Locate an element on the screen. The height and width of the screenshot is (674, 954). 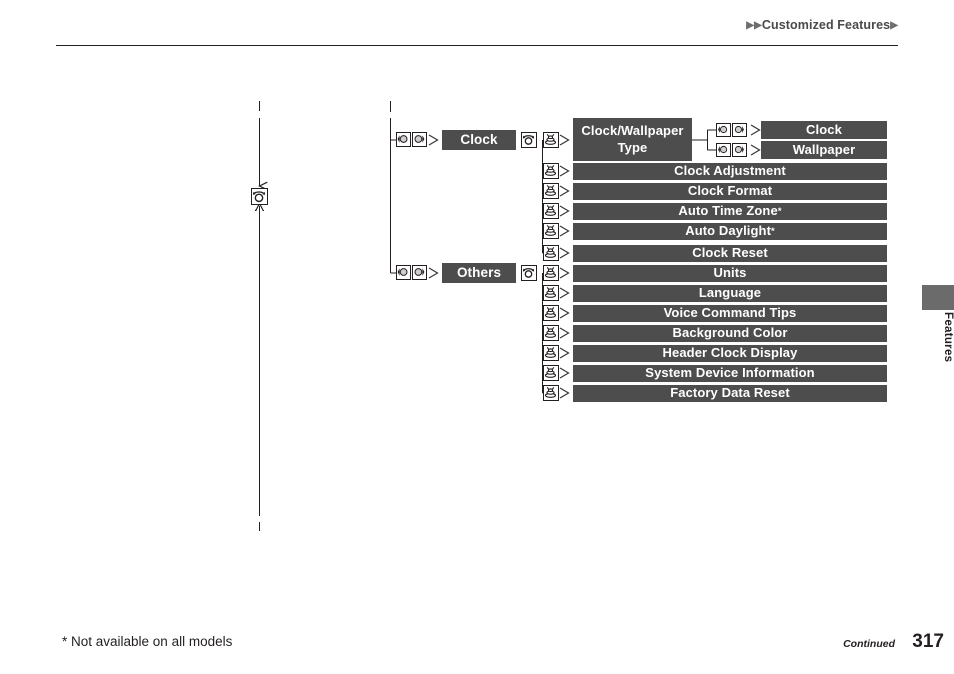
menu-box-clock-adjustment: Clock Adjustment is located at coordinates (730, 171).